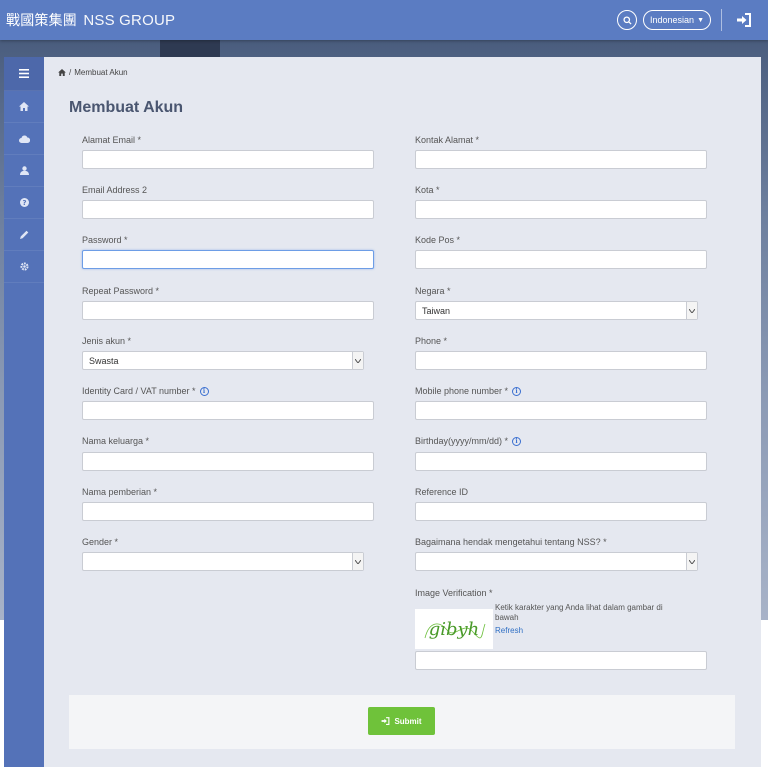 The image size is (768, 767). I want to click on menu-icon, so click(24, 73).